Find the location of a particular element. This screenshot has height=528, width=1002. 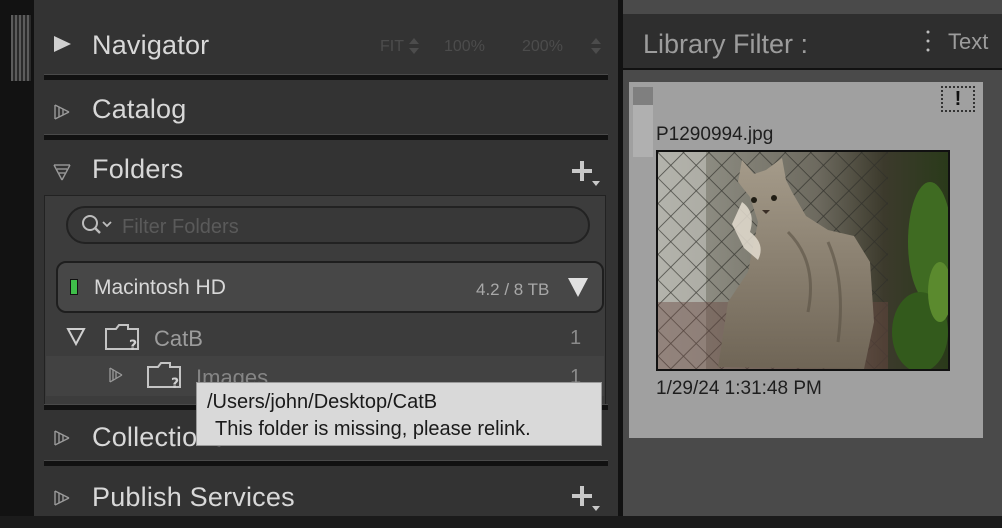

library-filter-title: Library Filter : is located at coordinates (726, 44).